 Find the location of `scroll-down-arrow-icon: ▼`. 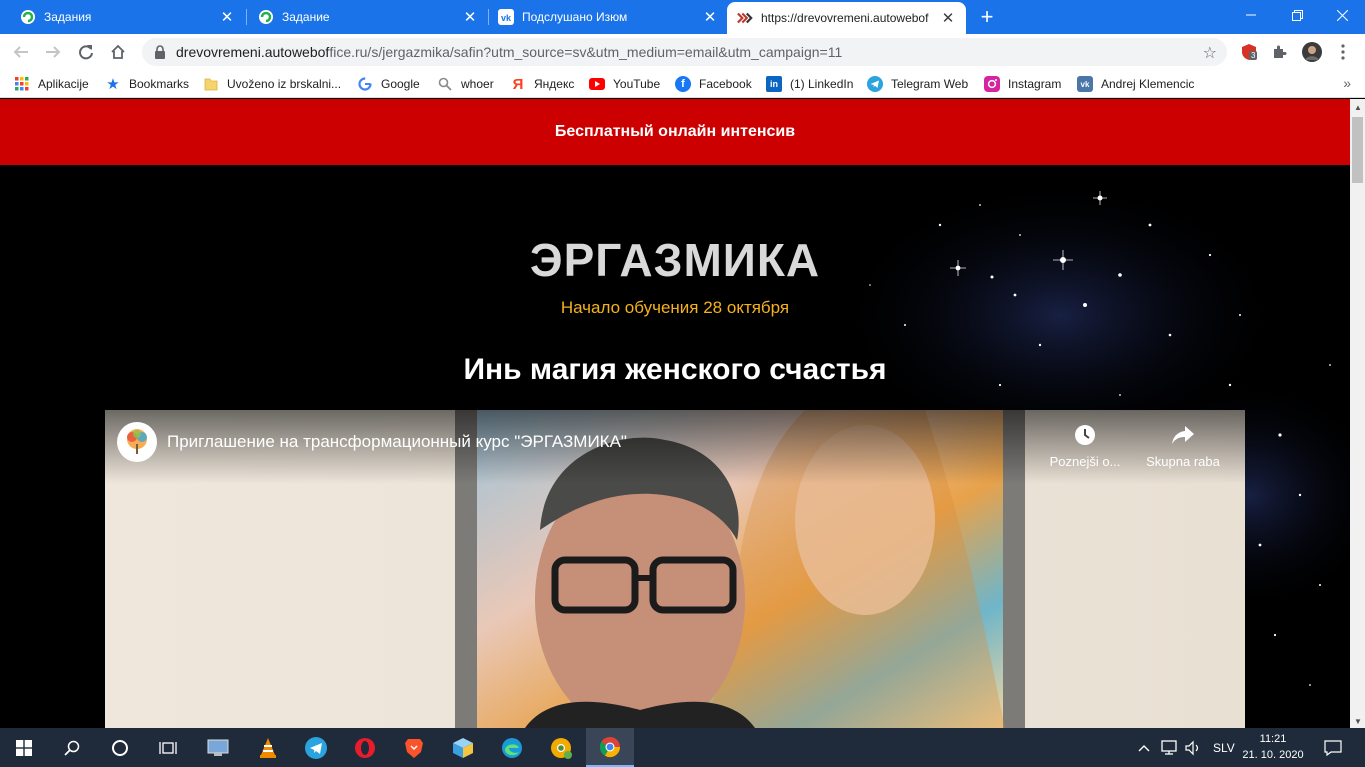

scroll-down-arrow-icon: ▼ is located at coordinates (1358, 721).